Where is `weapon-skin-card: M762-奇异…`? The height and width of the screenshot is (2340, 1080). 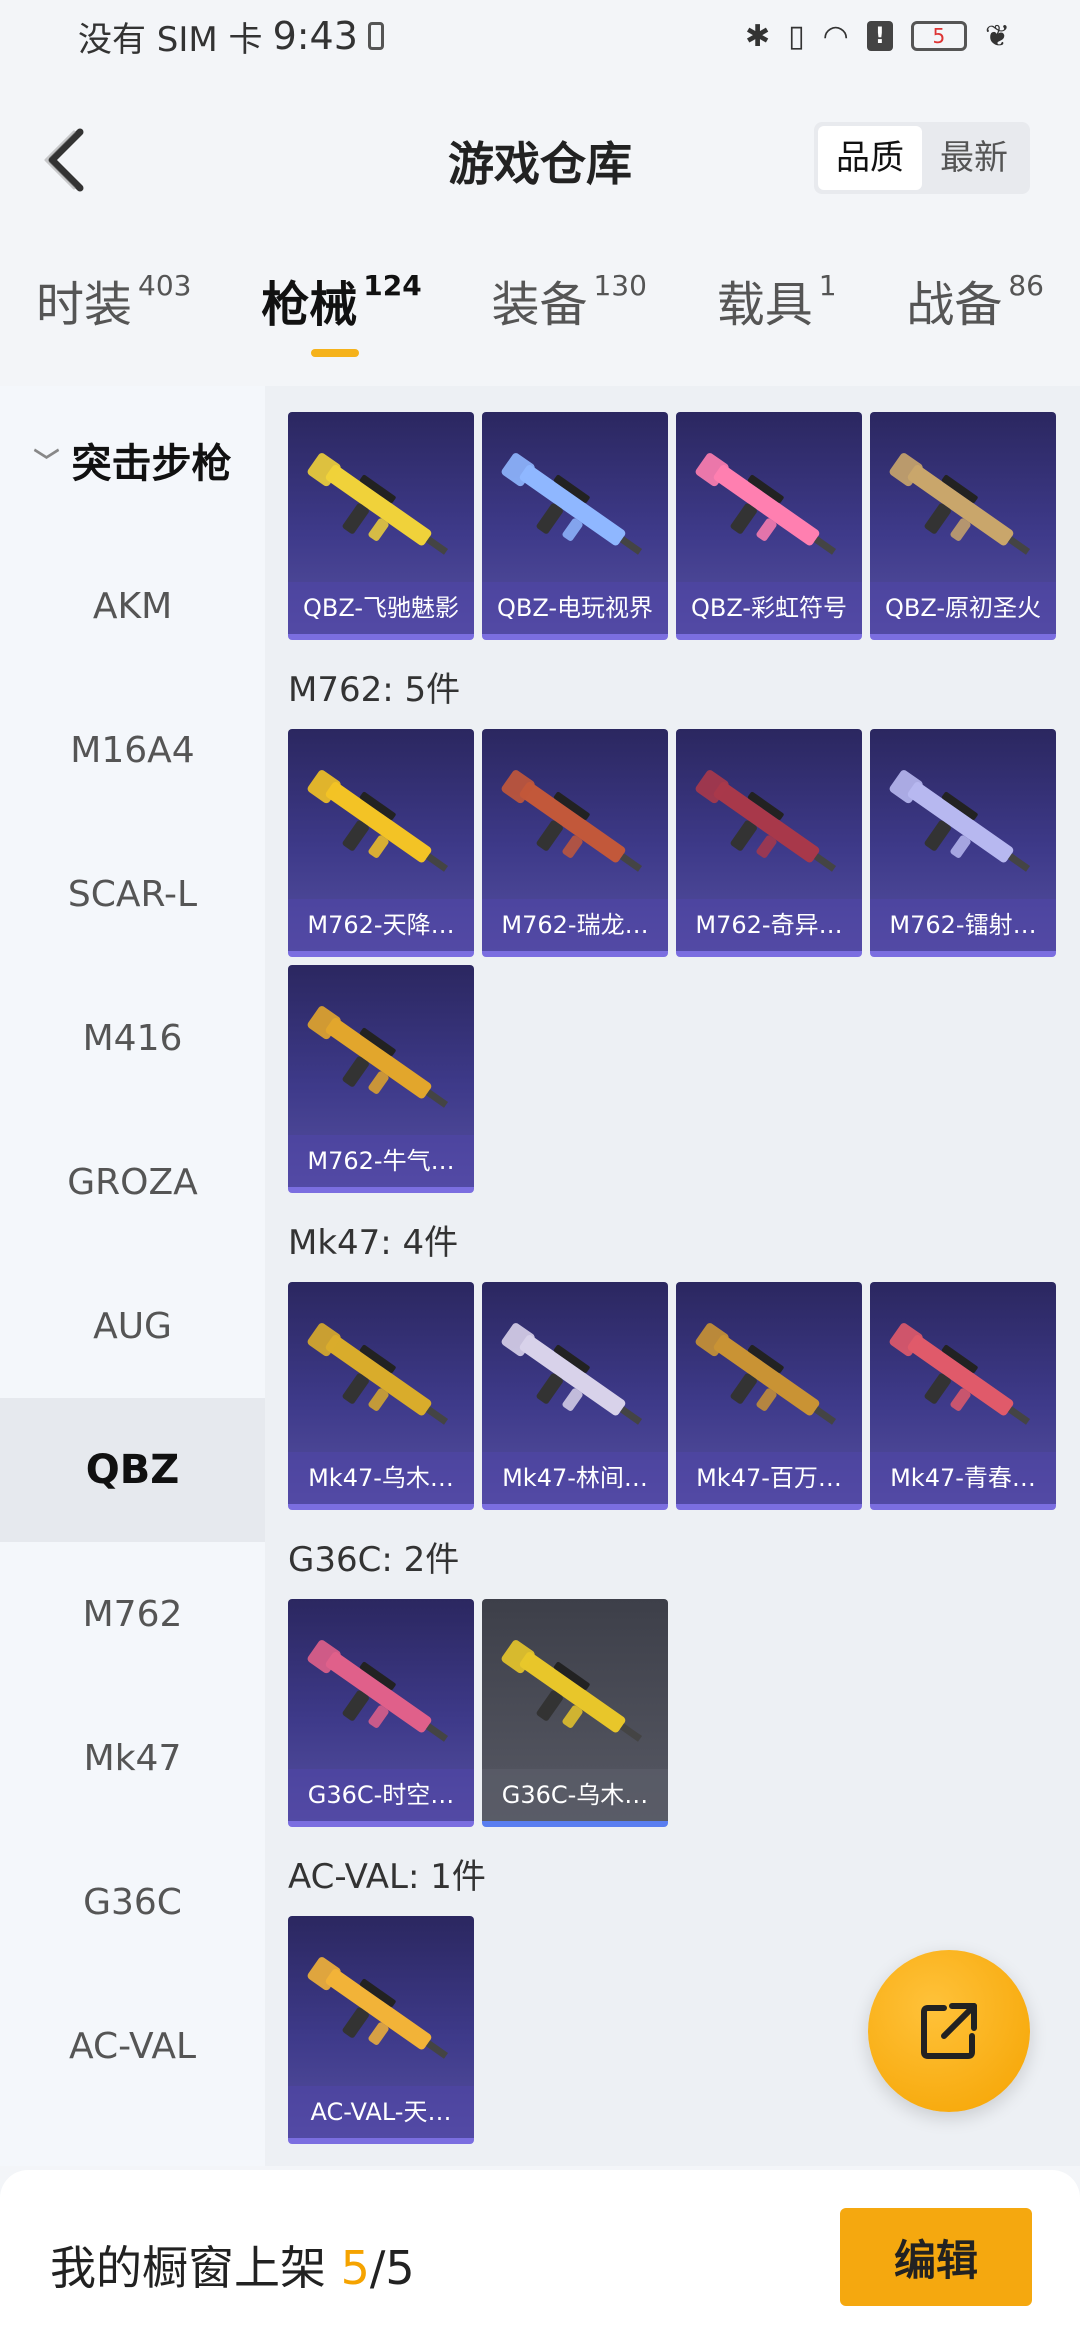 weapon-skin-card: M762-奇异… is located at coordinates (769, 843).